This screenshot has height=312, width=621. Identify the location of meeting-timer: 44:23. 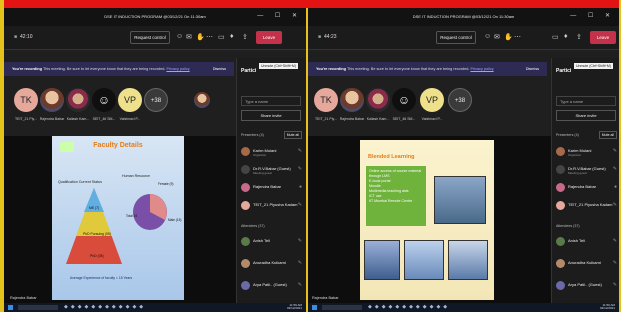
(327, 37).